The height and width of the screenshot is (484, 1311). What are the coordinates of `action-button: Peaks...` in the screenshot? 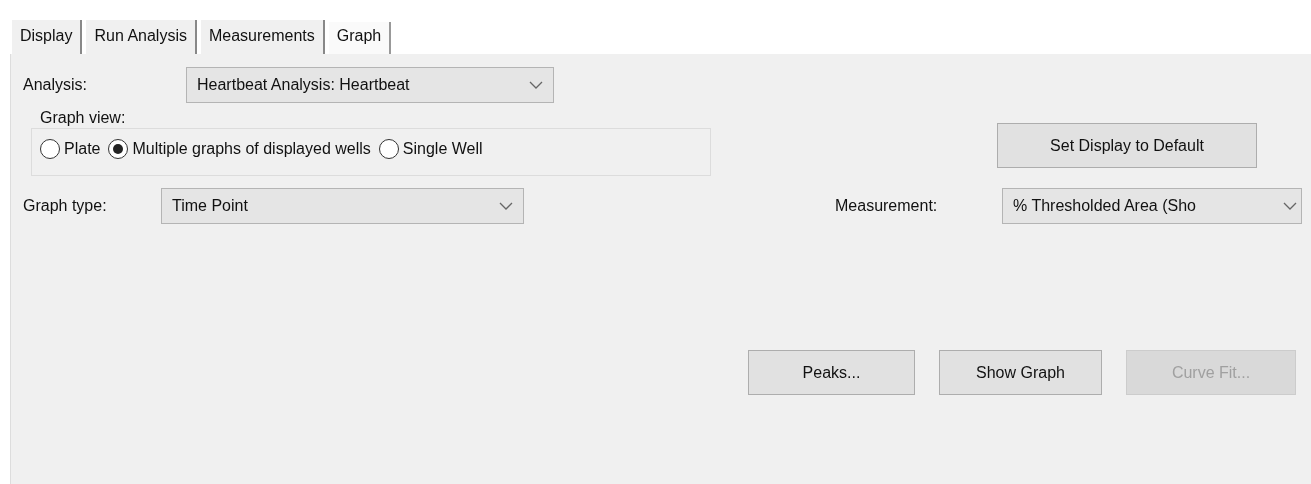 It's located at (831, 372).